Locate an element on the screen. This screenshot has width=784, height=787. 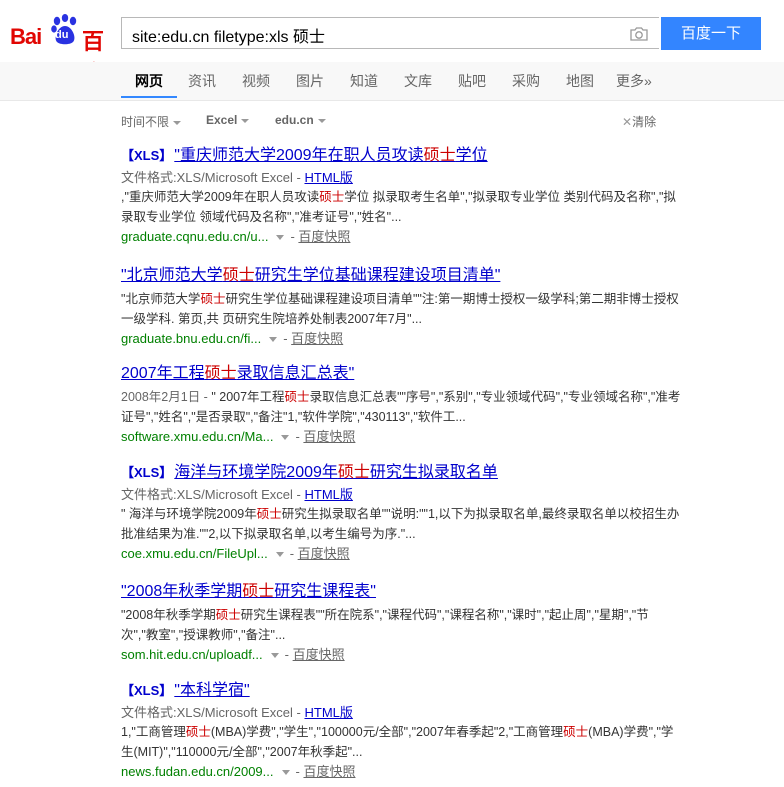
clear-filters-button: ✕清除 is located at coordinates (639, 121).